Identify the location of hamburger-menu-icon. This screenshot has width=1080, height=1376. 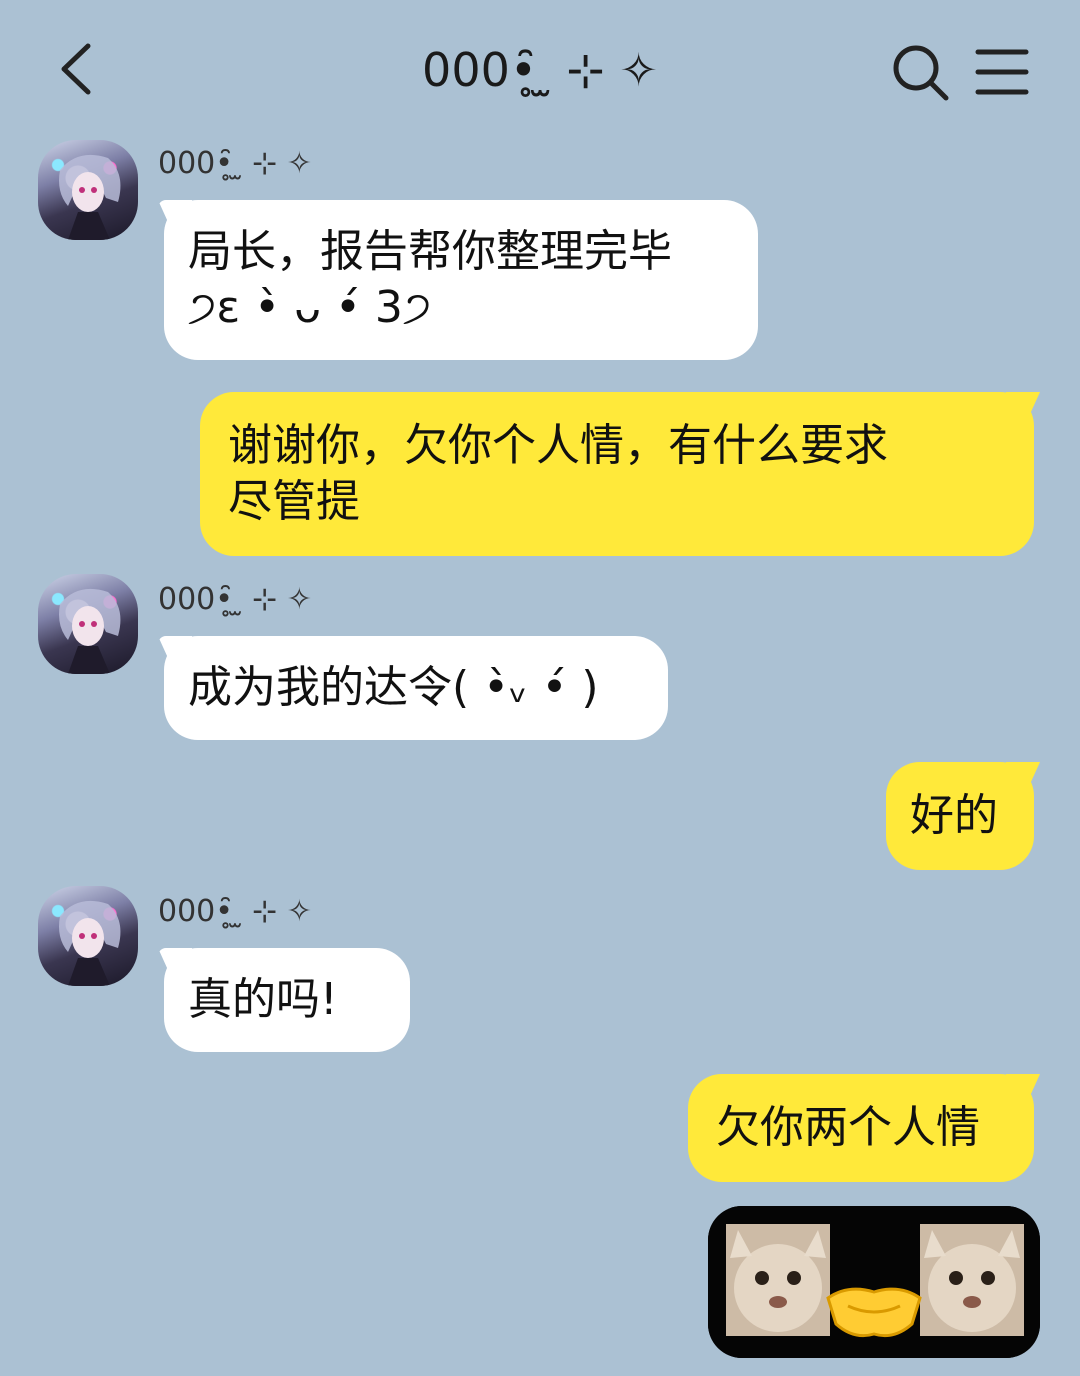
(1002, 72).